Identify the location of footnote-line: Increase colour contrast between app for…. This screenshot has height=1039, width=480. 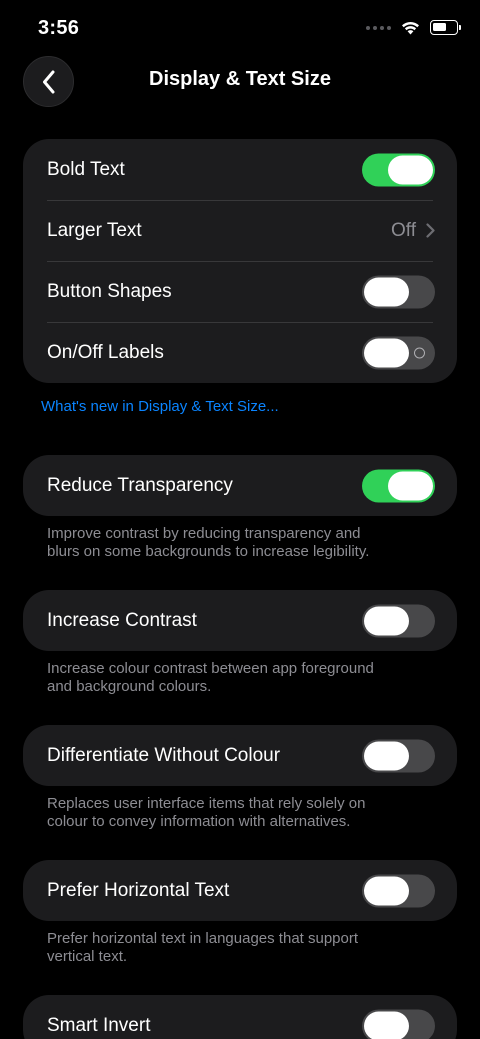
(210, 668).